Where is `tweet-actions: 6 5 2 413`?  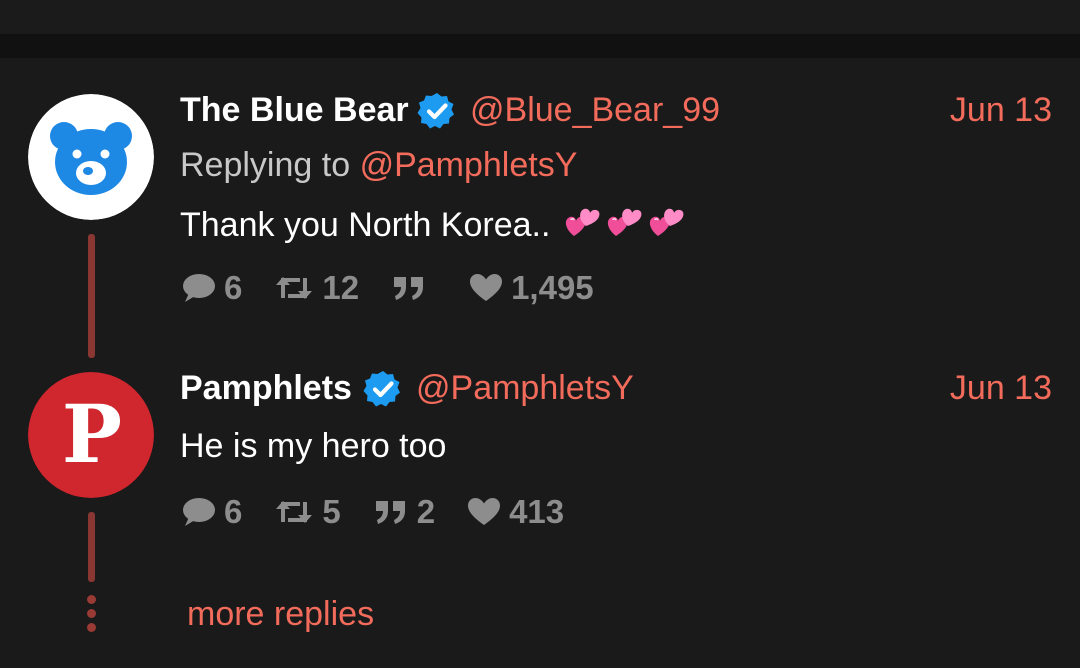
tweet-actions: 6 5 2 413 is located at coordinates (388, 512).